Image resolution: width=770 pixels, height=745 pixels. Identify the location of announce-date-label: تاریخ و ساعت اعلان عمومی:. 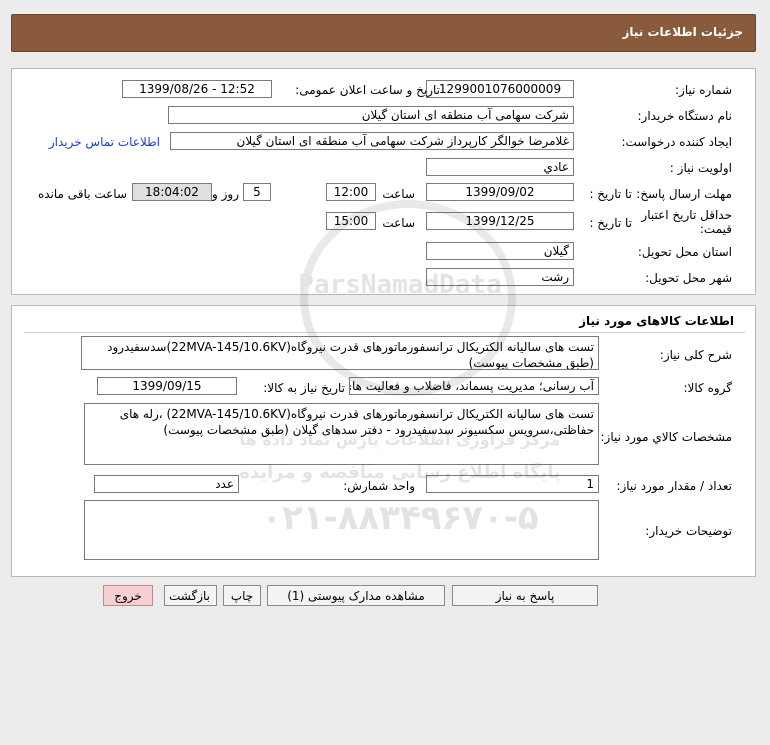
(367, 90).